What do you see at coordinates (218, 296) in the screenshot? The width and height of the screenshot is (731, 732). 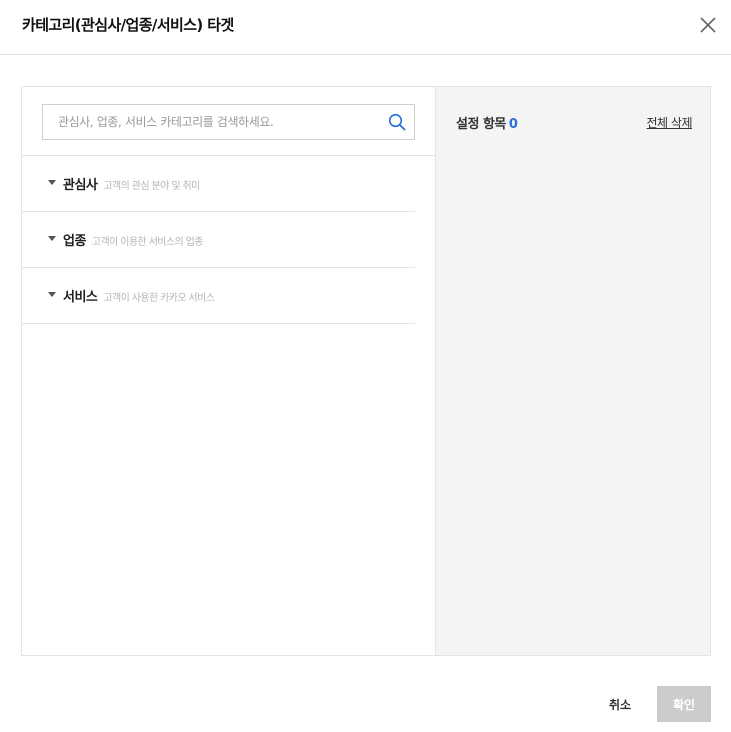 I see `category-item-service: 서비스 고객이 사용한 카카오 서비스` at bounding box center [218, 296].